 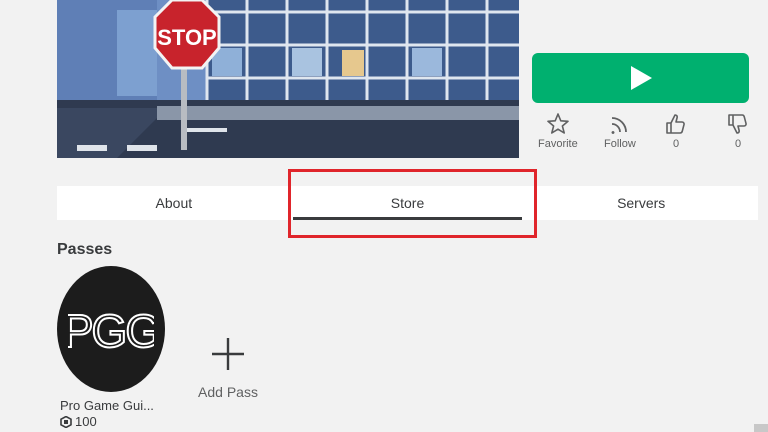 I want to click on add-pass-button: Add Pass, so click(x=228, y=368).